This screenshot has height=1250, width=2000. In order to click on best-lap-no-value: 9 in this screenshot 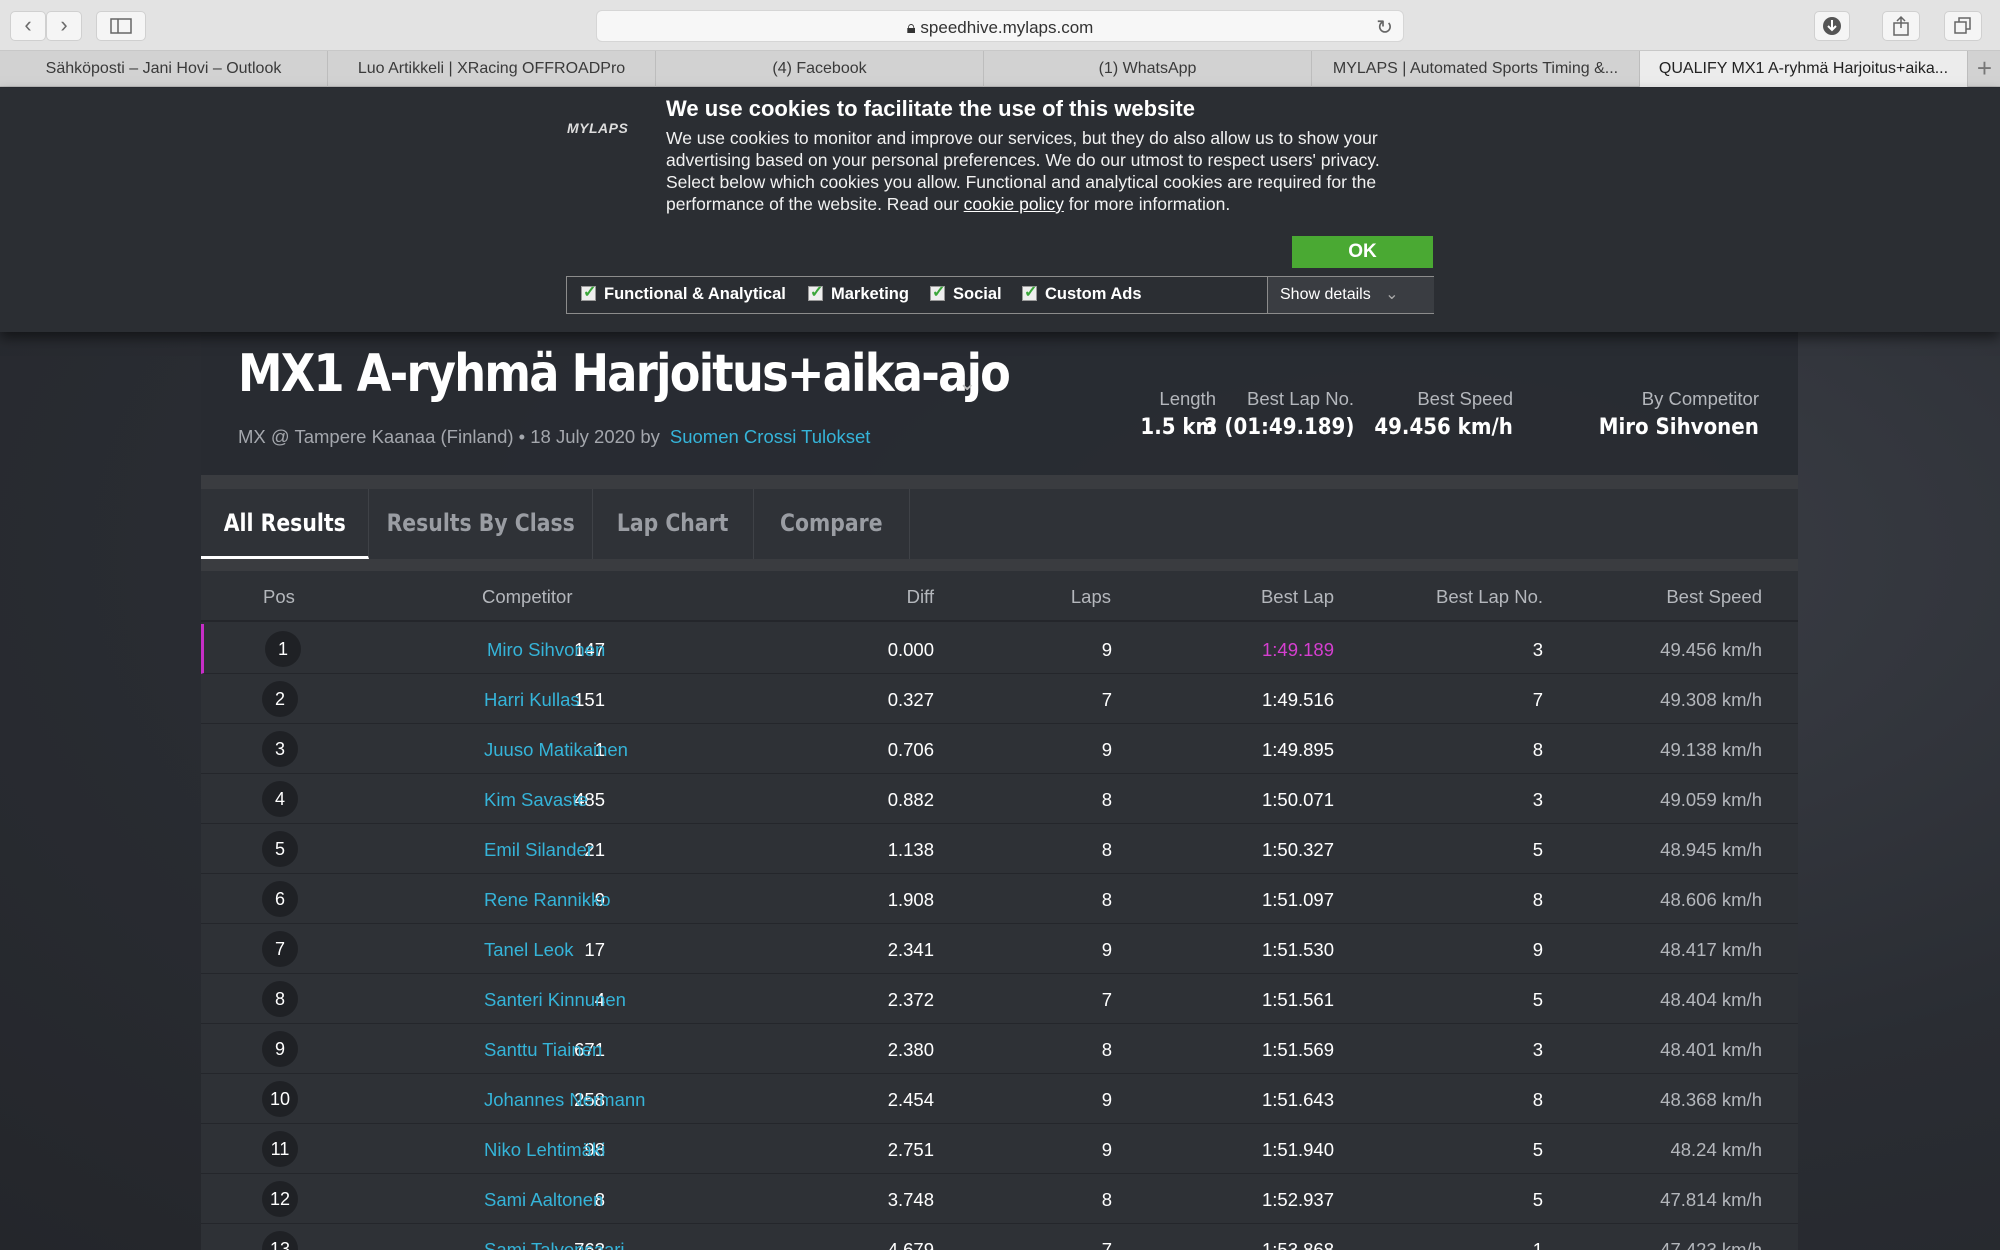, I will do `click(1537, 949)`.